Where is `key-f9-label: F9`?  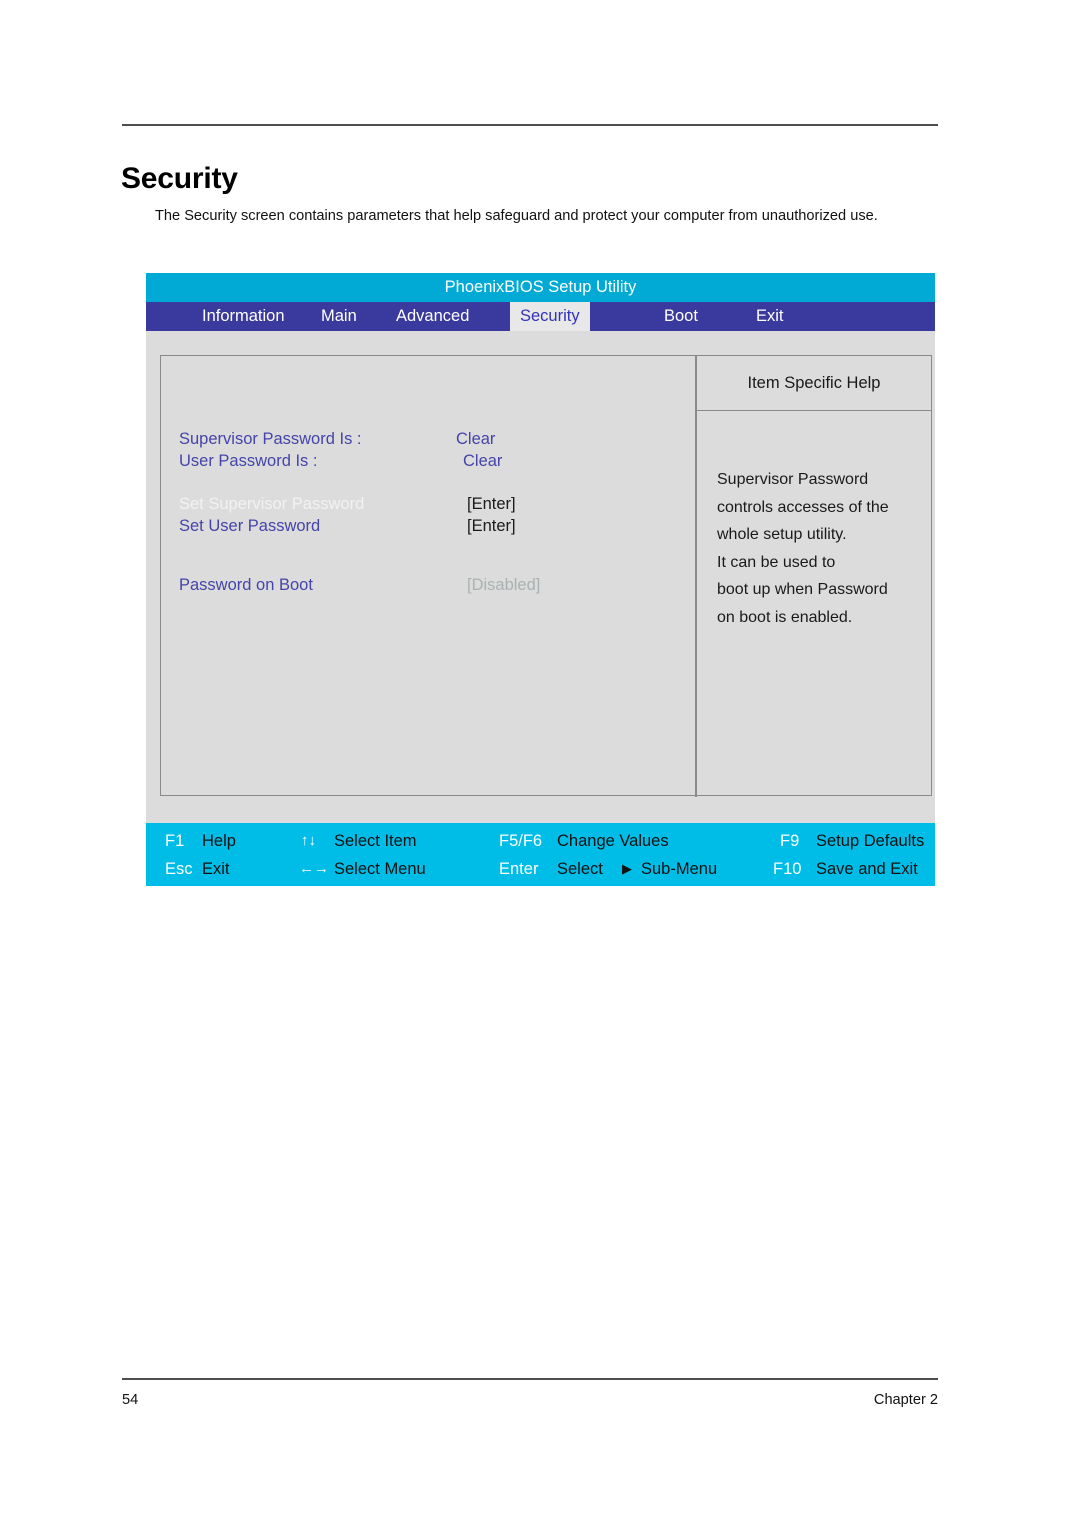
key-f9-label: F9 is located at coordinates (790, 841).